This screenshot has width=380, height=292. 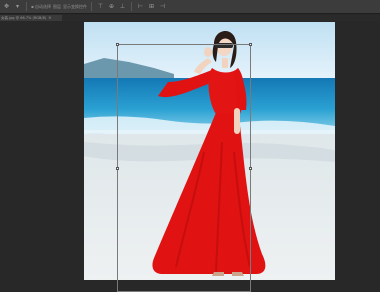 I want to click on options-bar-option-4: 显示变换控件, so click(x=75, y=6).